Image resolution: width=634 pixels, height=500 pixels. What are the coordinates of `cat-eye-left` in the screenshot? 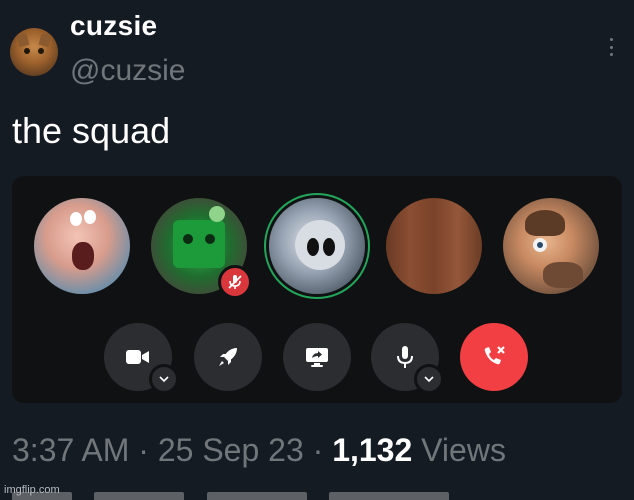 It's located at (27, 51).